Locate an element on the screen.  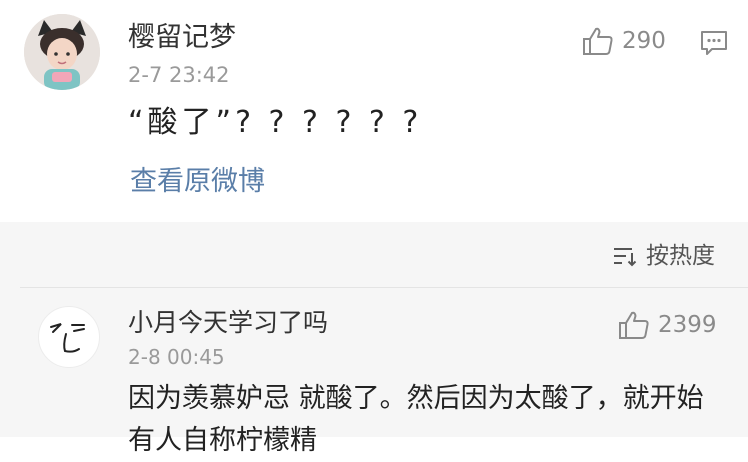
comment-avatar is located at coordinates (69, 337).